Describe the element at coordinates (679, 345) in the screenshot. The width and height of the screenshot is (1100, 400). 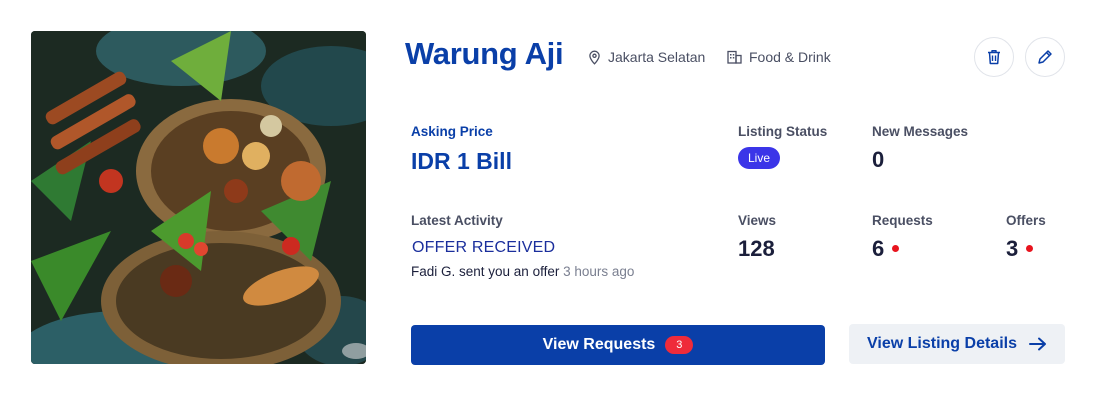
I see `requests-count-badge: 3` at that location.